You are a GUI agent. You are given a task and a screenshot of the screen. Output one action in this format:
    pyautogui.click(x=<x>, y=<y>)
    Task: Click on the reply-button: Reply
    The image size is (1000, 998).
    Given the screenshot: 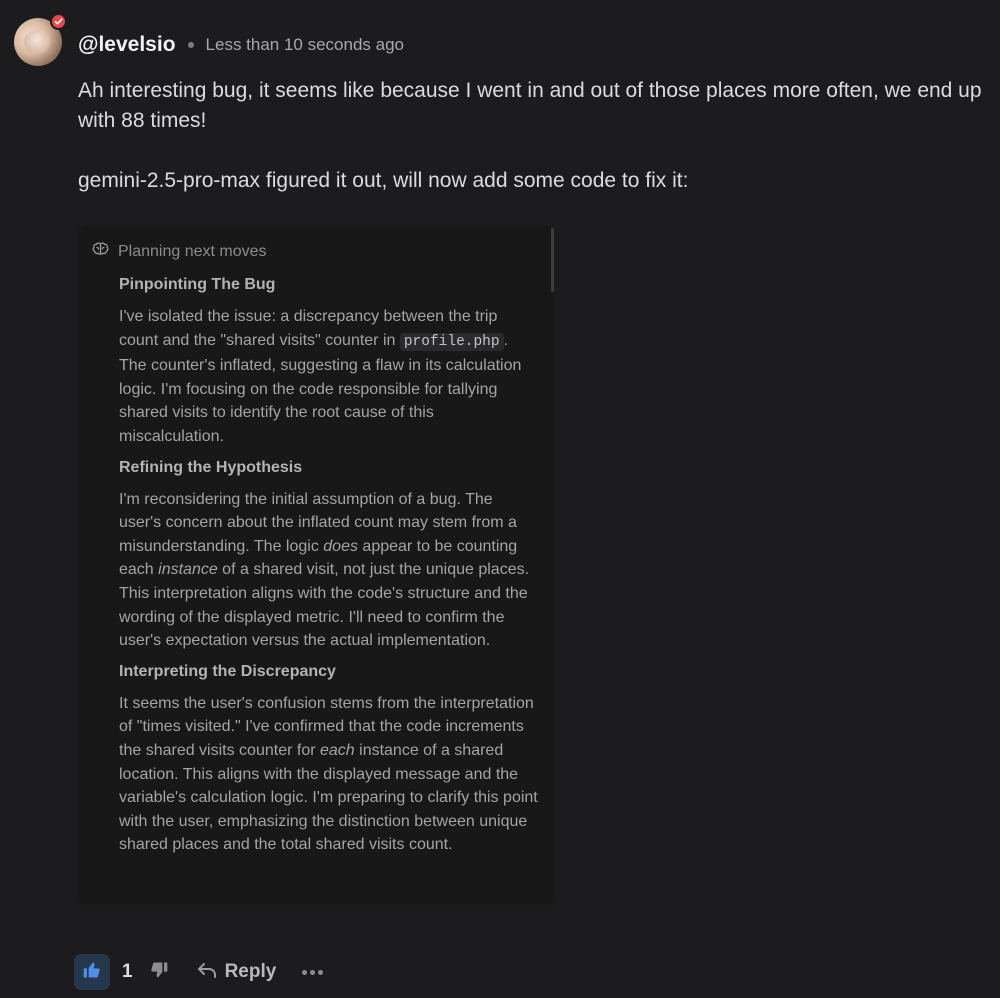 What is the action you would take?
    pyautogui.click(x=237, y=972)
    